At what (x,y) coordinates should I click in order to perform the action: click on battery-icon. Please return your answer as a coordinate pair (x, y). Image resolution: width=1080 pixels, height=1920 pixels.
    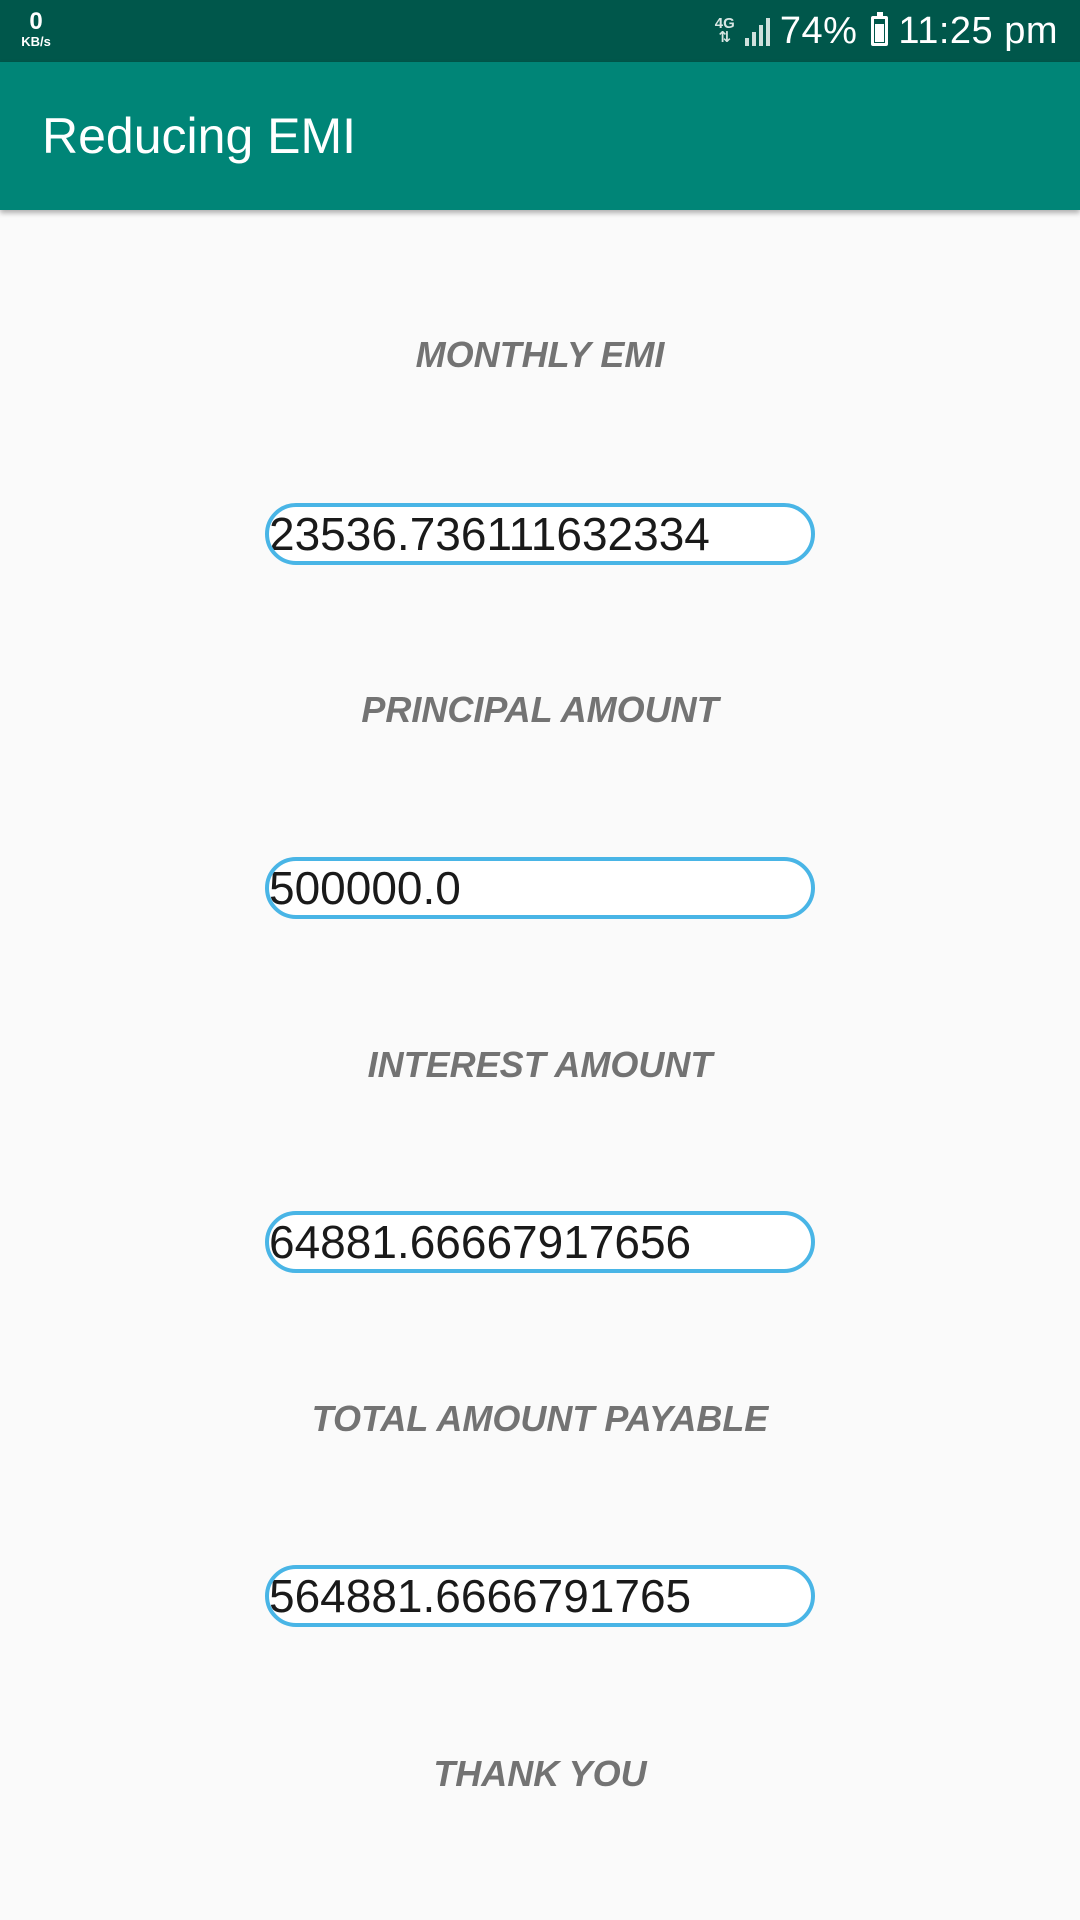
    Looking at the image, I should click on (880, 29).